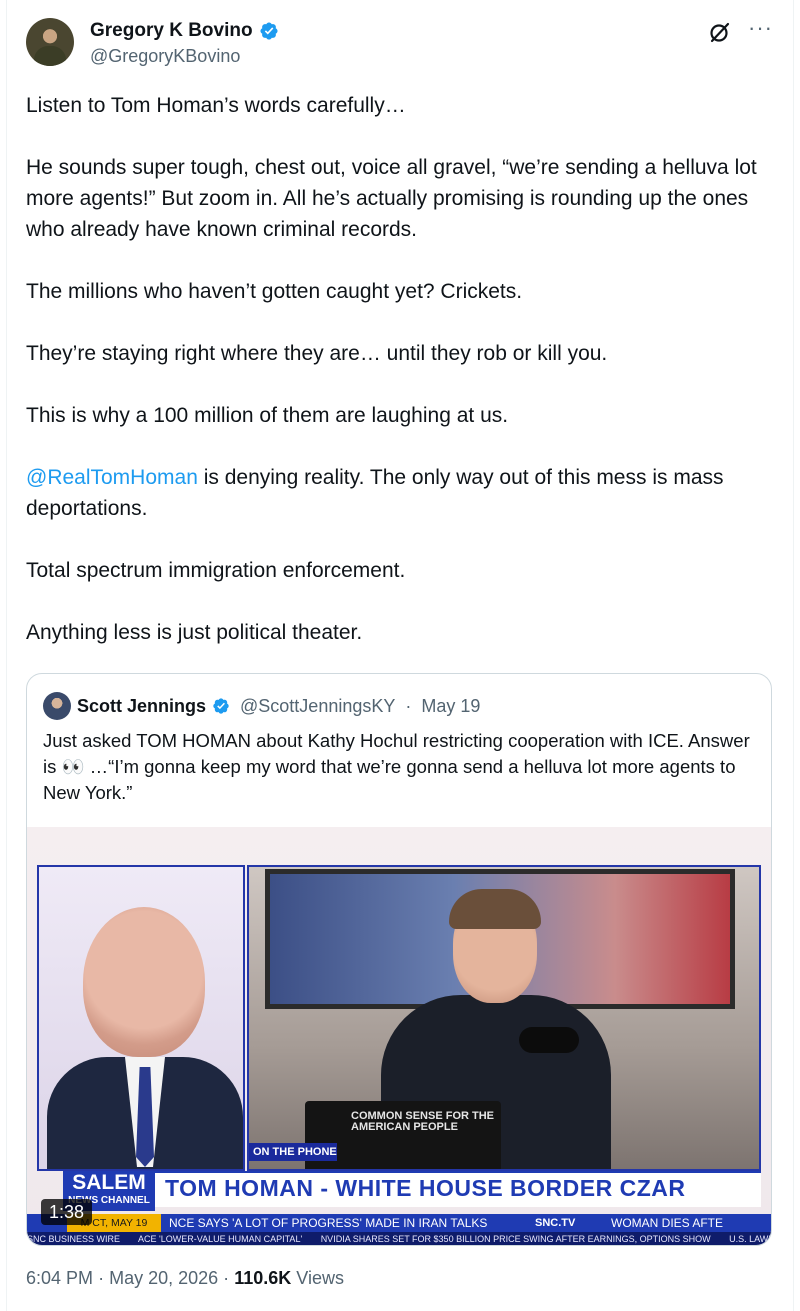  I want to click on post-time: 6:04 PM, so click(59, 1278).